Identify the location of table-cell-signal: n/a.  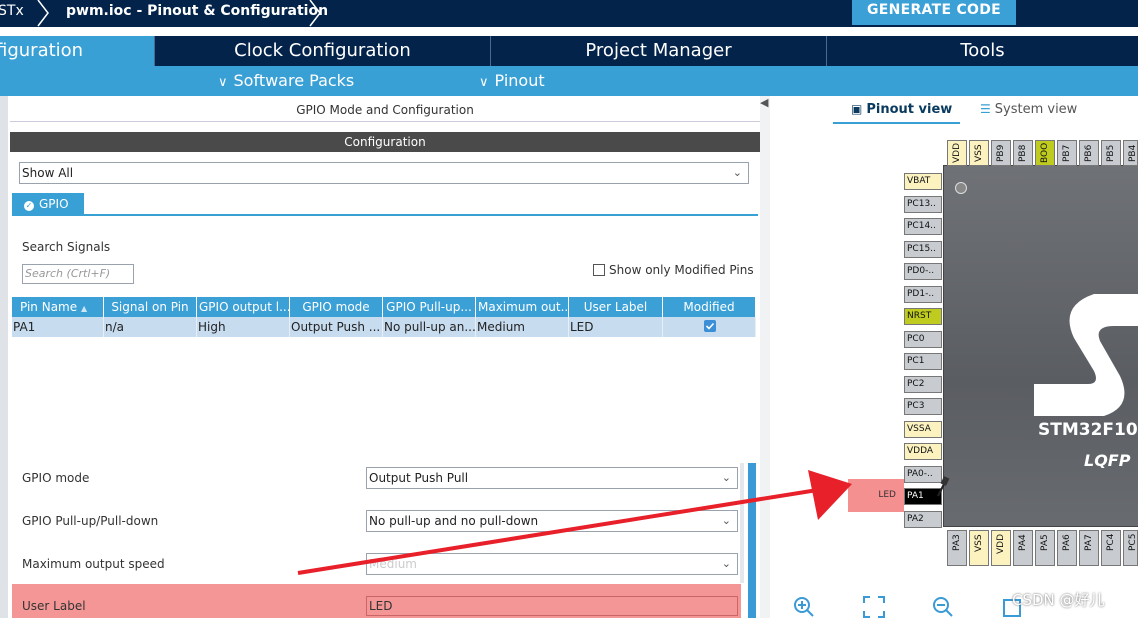
(150, 327).